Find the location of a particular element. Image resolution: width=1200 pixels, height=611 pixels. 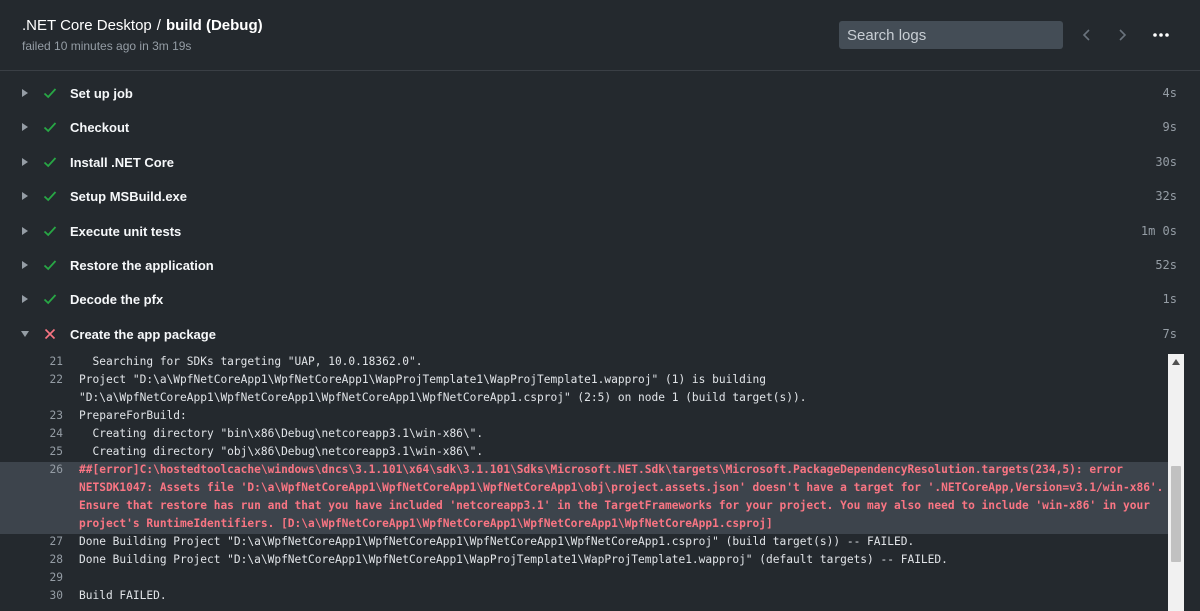

log-text: PrepareForBuild: is located at coordinates (133, 415).